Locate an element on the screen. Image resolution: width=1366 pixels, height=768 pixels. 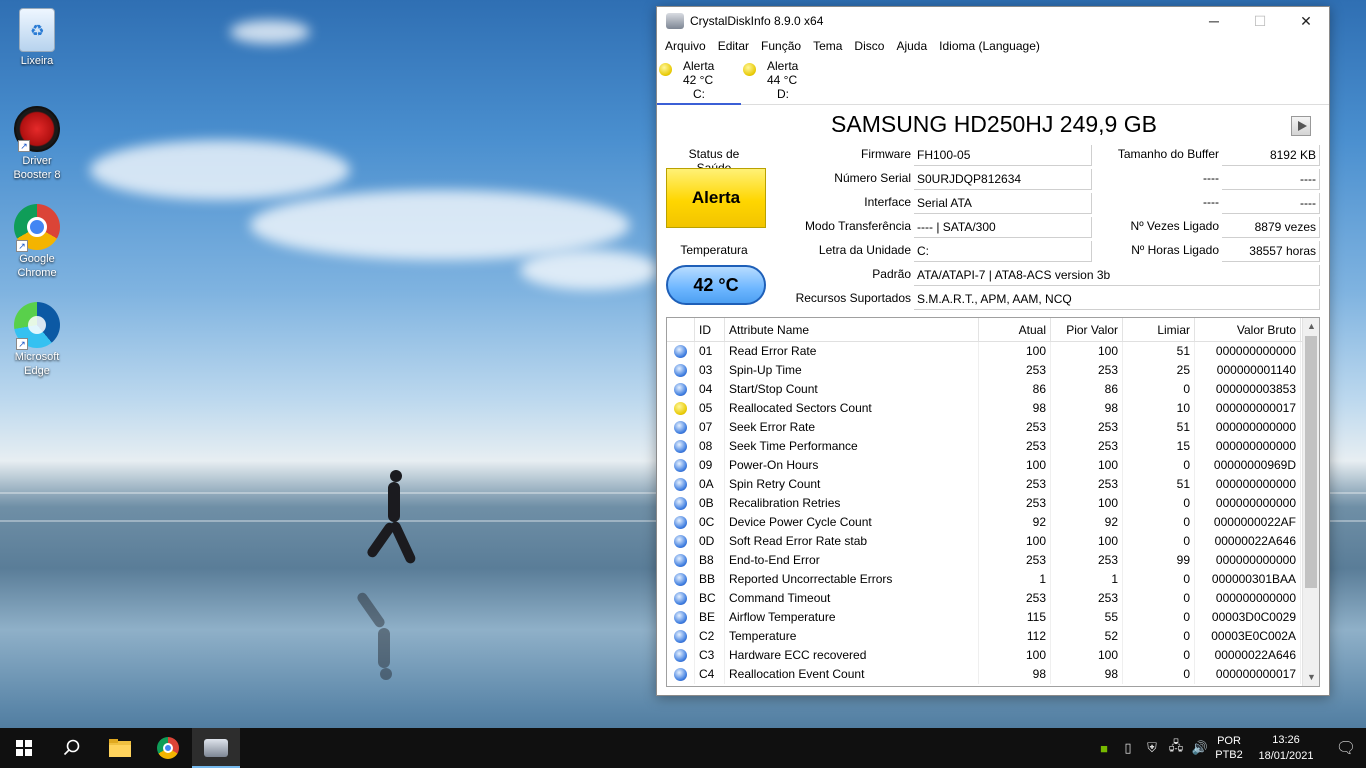
drive-status: Alerta is located at coordinates (699, 66).